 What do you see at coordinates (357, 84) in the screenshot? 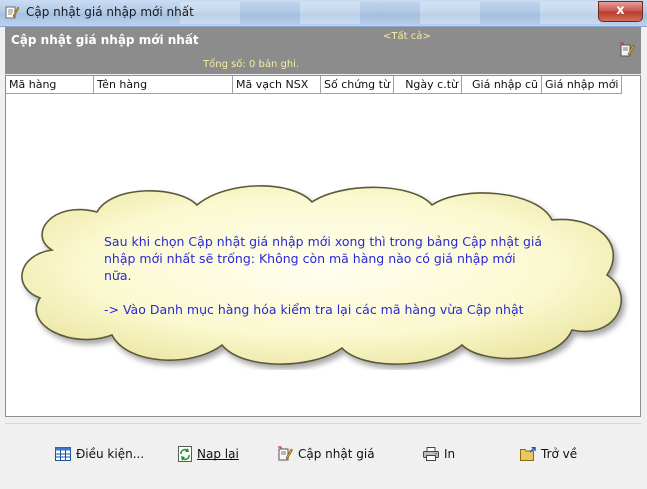
I see `column-header: Số chứng từ` at bounding box center [357, 84].